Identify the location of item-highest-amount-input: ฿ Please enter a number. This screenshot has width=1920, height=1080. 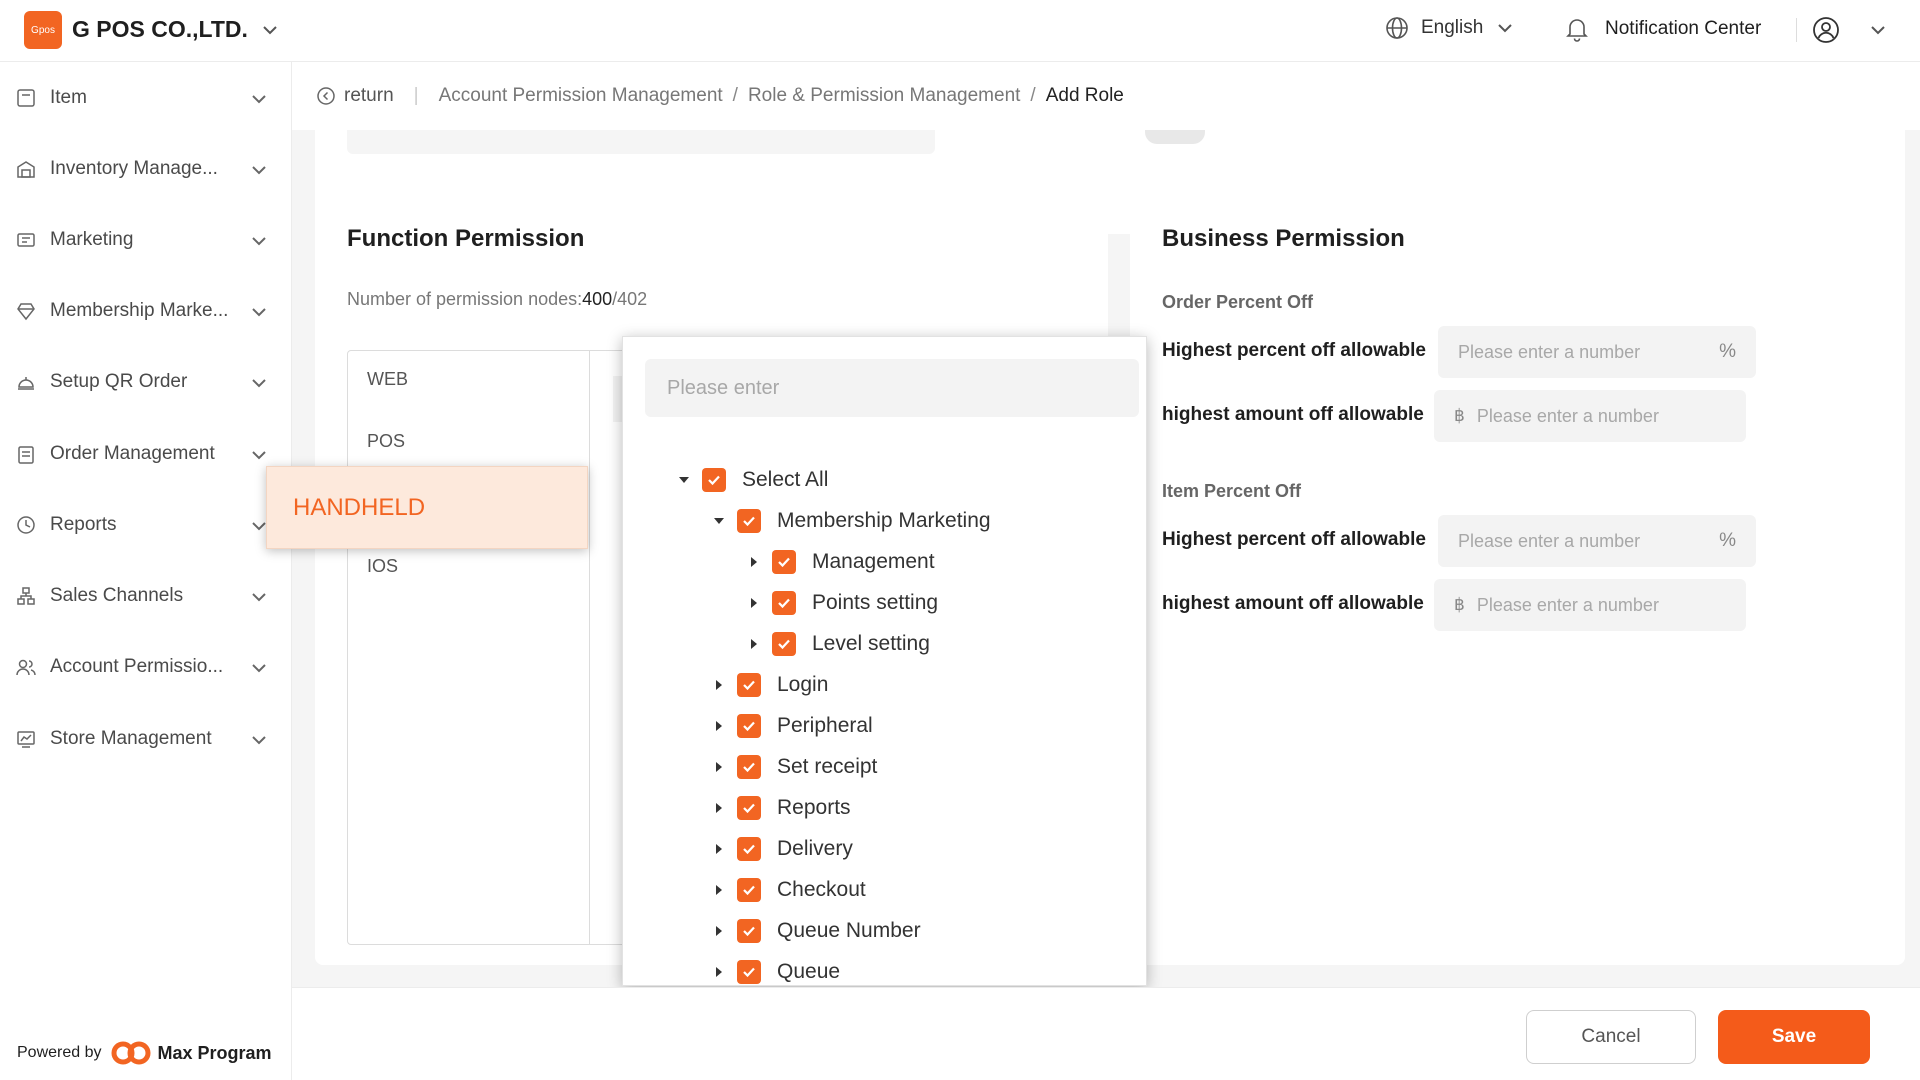
(1590, 605).